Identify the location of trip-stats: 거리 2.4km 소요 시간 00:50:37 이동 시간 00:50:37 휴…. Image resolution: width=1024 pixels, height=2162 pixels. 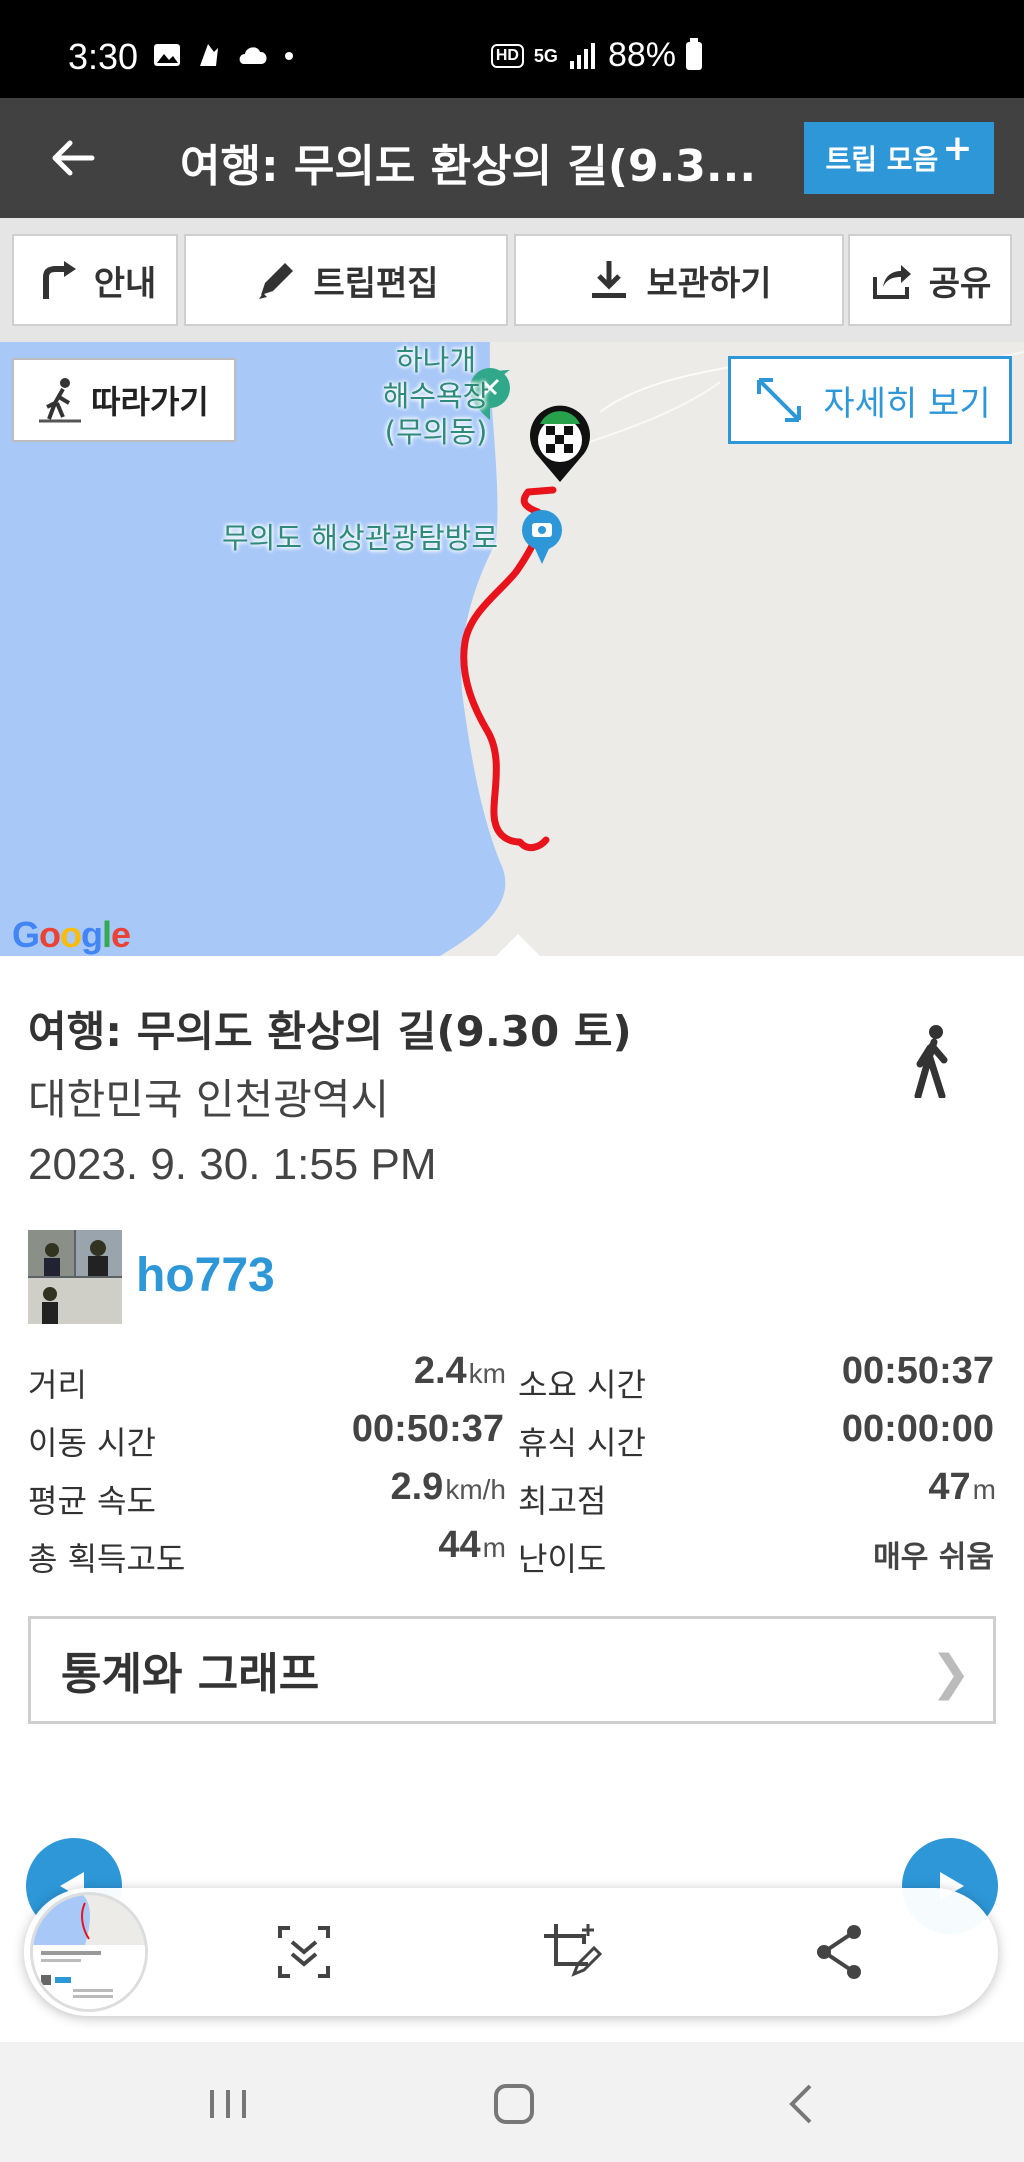
(512, 1466).